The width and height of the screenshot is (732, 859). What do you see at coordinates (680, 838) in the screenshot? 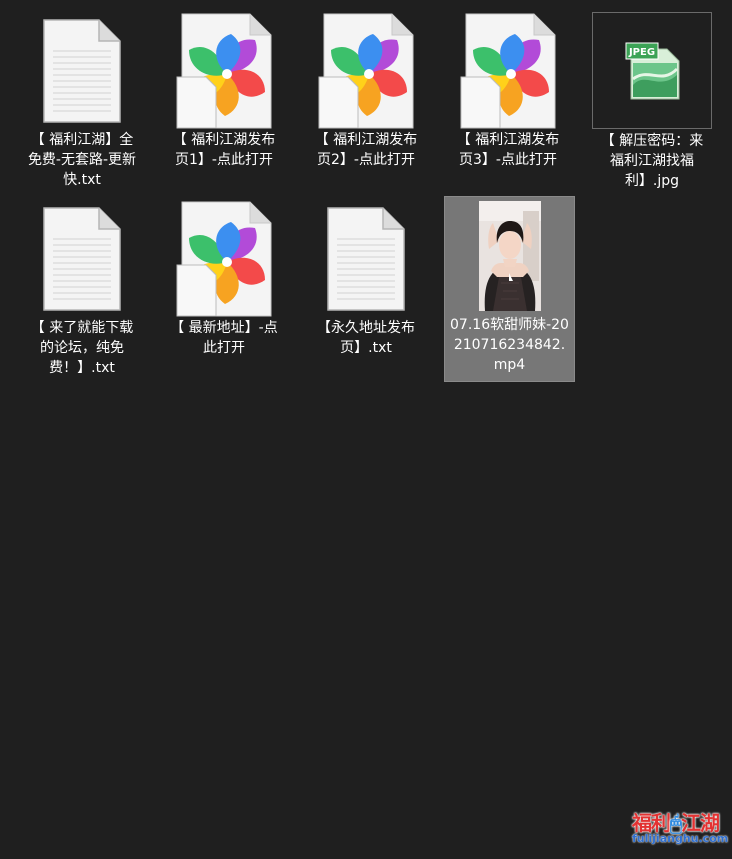
I see `watermark-url: fulijianghu.com` at bounding box center [680, 838].